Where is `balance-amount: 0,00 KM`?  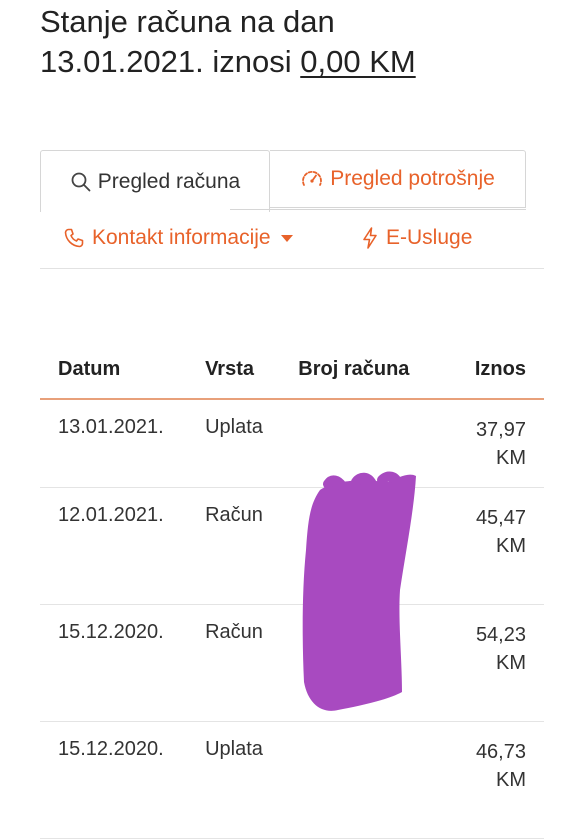 balance-amount: 0,00 KM is located at coordinates (358, 61).